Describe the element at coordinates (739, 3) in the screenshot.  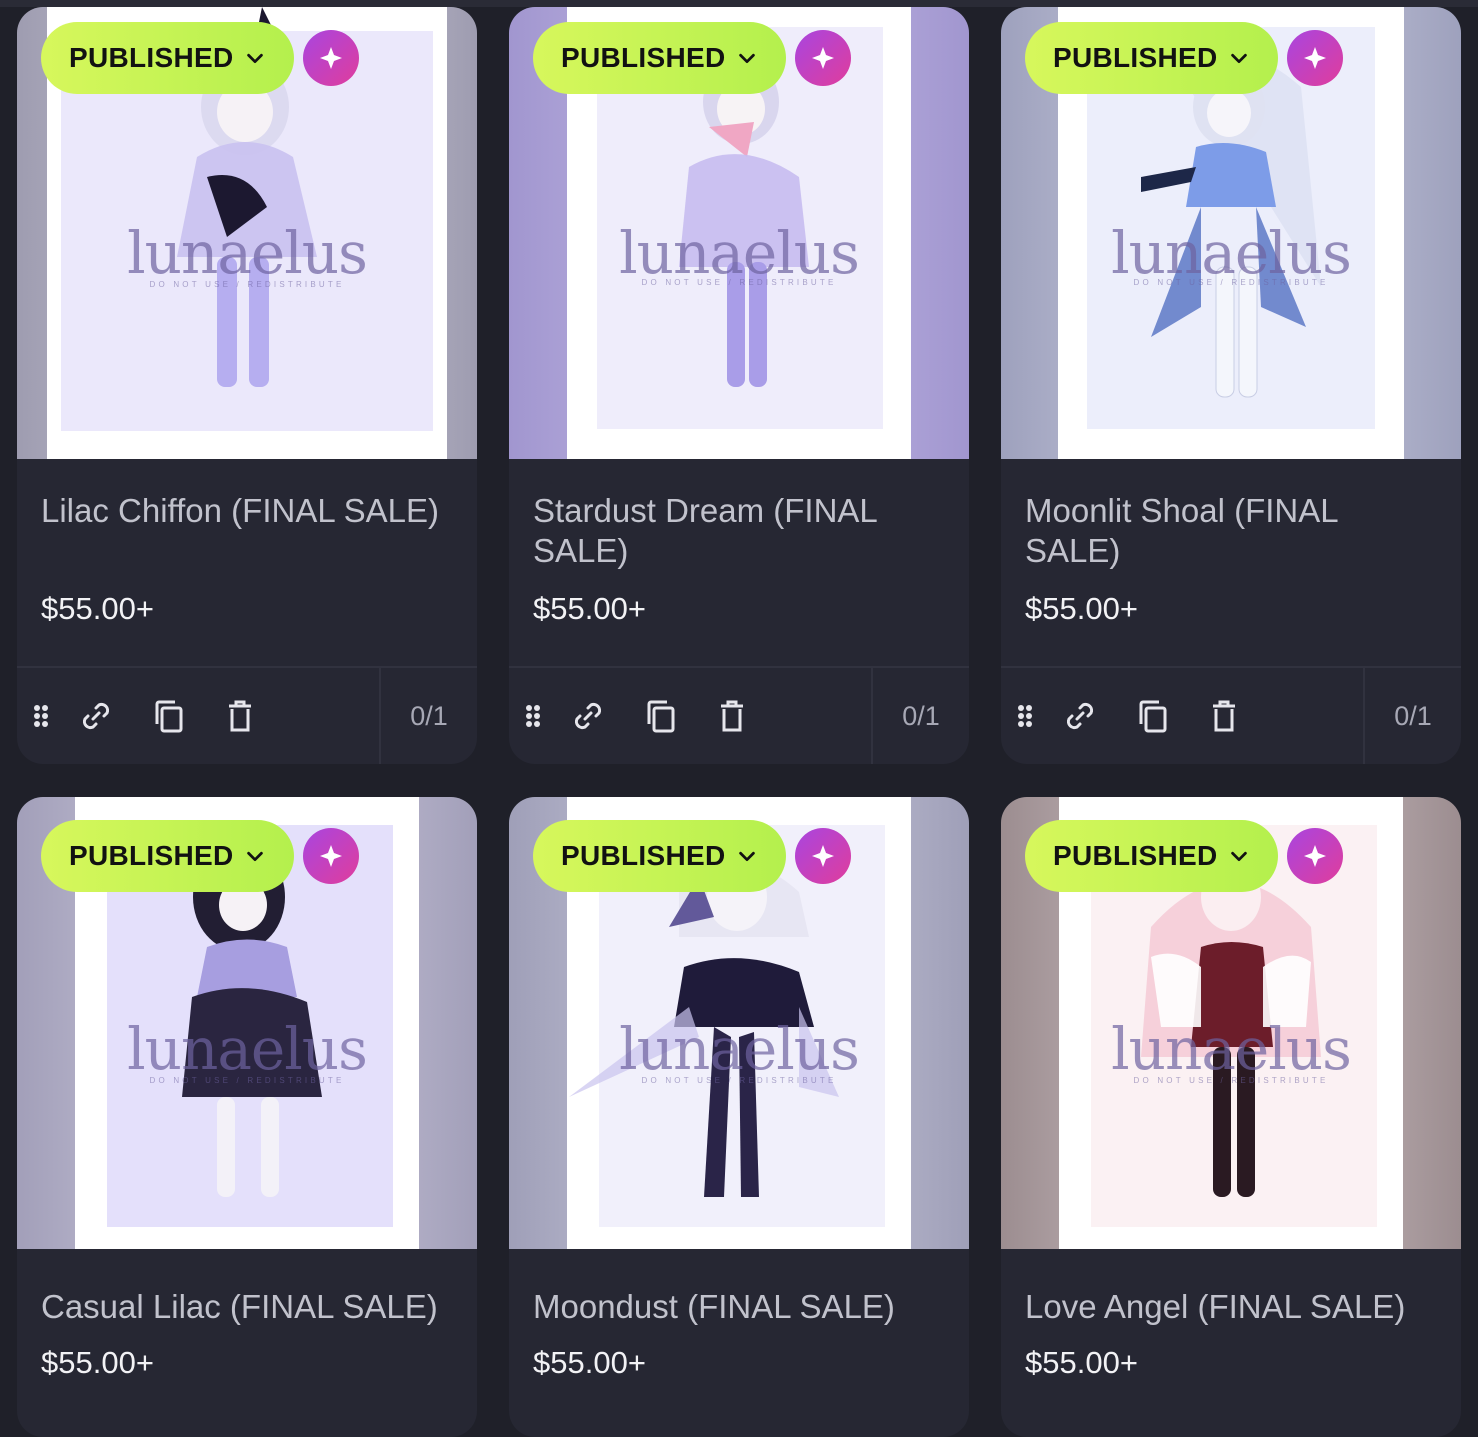
I see `top-divider` at that location.